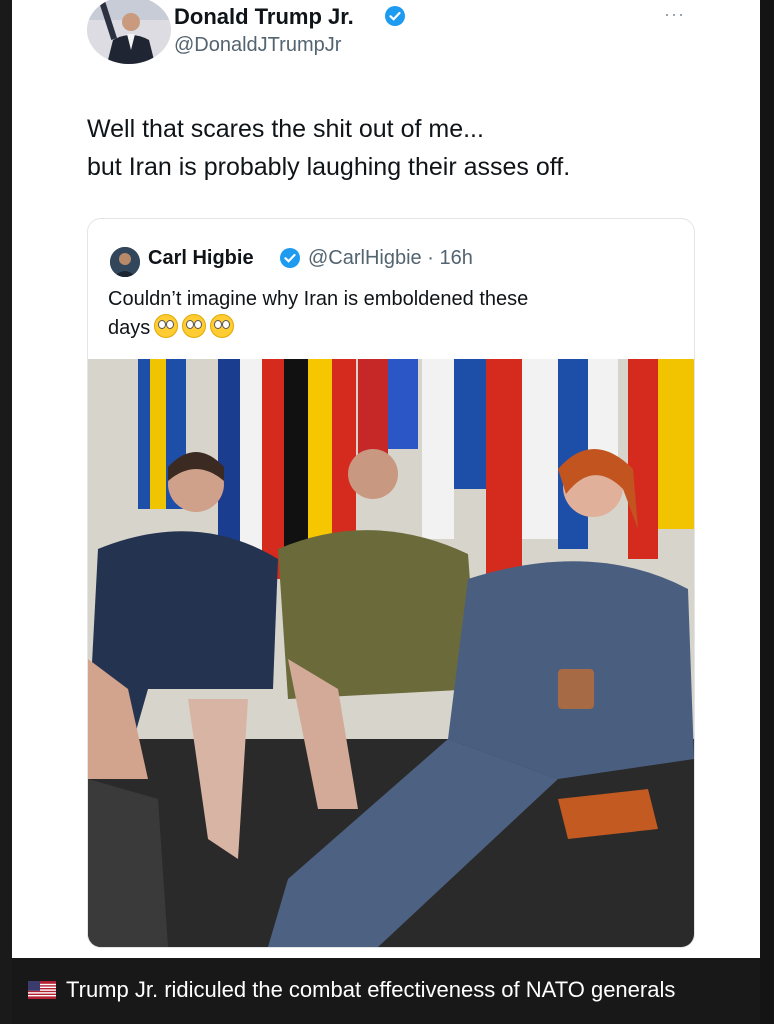 The image size is (774, 1024). Describe the element at coordinates (388, 328) in the screenshot. I see `quoted-text-line-2: days` at that location.